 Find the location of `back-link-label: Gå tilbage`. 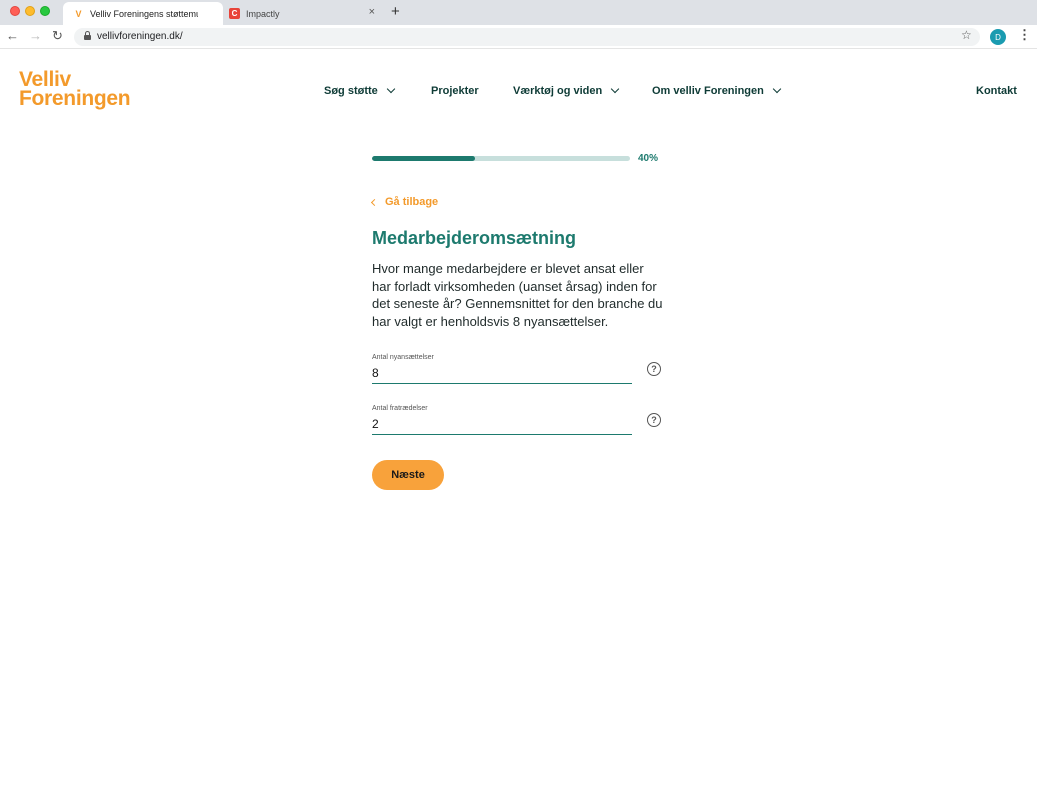

back-link-label: Gå tilbage is located at coordinates (412, 202).